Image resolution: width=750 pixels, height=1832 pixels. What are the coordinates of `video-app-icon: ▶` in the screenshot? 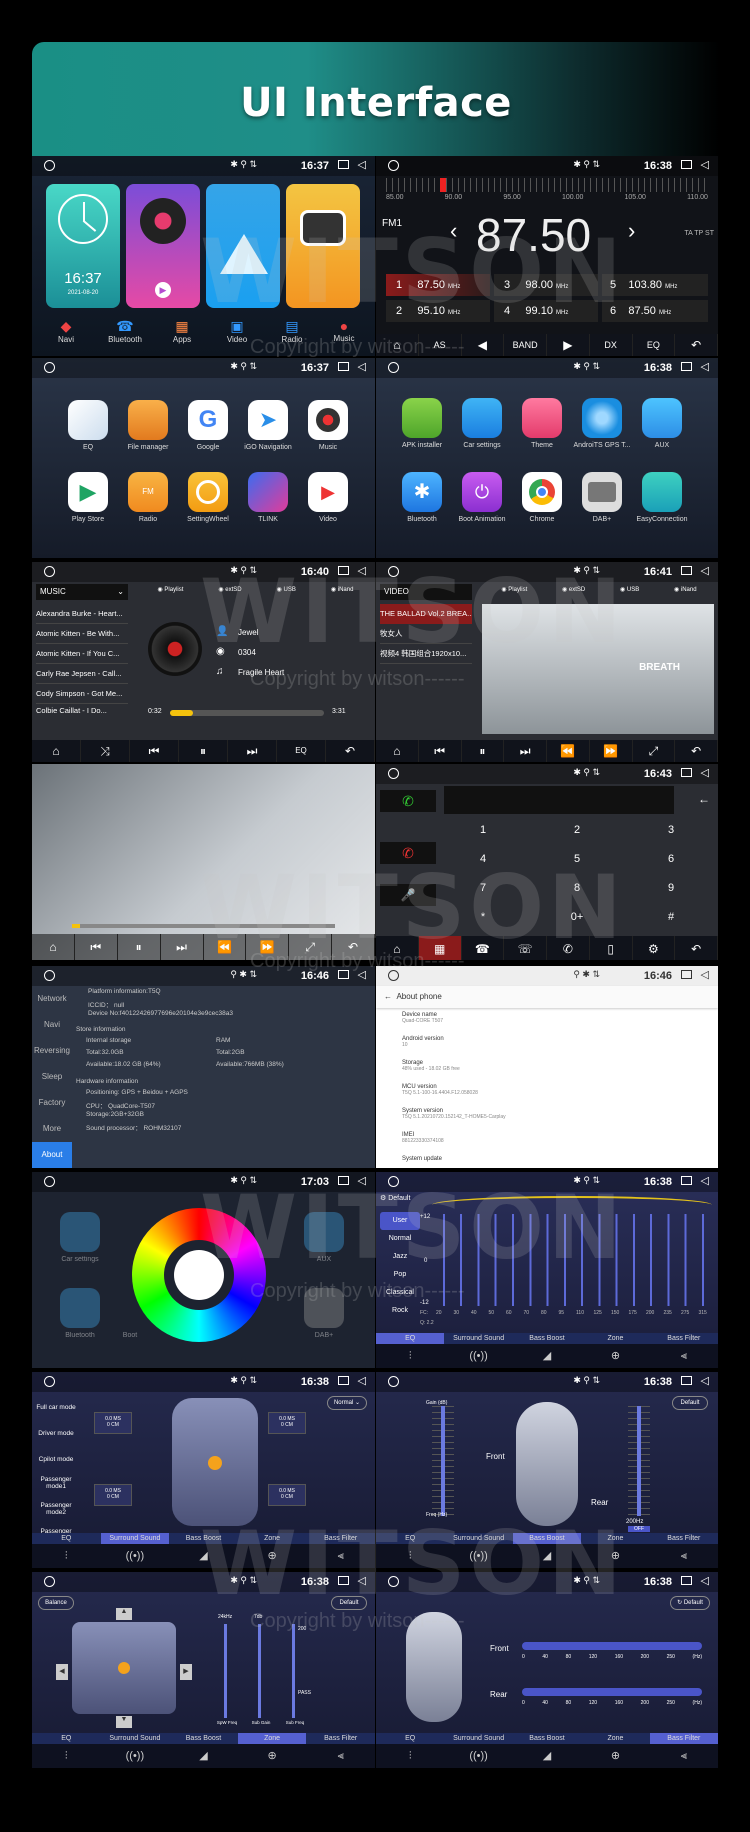 It's located at (328, 492).